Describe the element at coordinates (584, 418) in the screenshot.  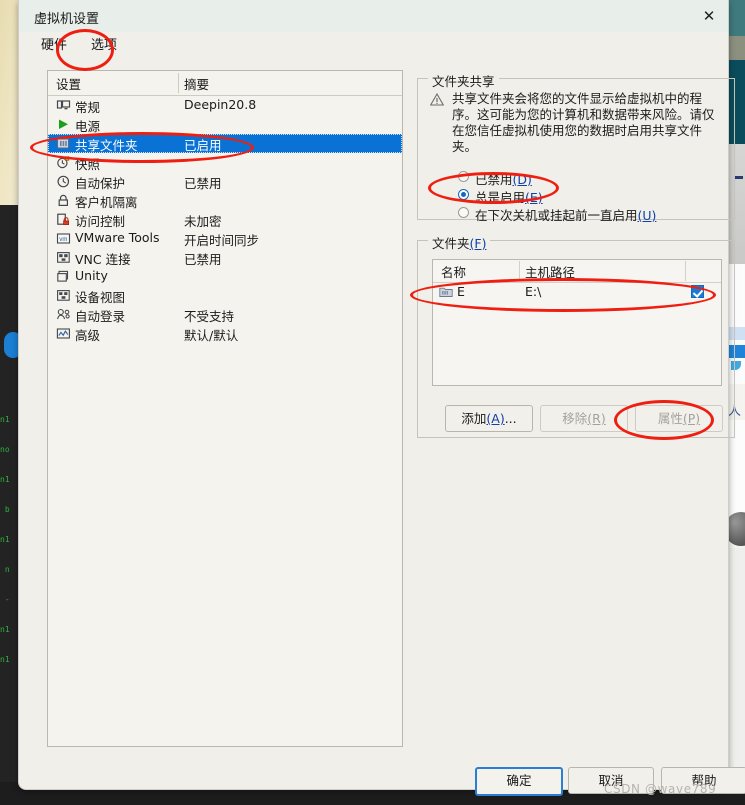
I see `remove-folder-button: 移除(R)` at that location.